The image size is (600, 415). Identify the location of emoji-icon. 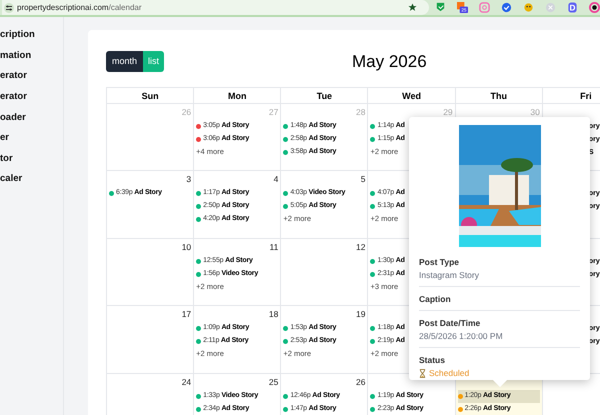
(528, 7).